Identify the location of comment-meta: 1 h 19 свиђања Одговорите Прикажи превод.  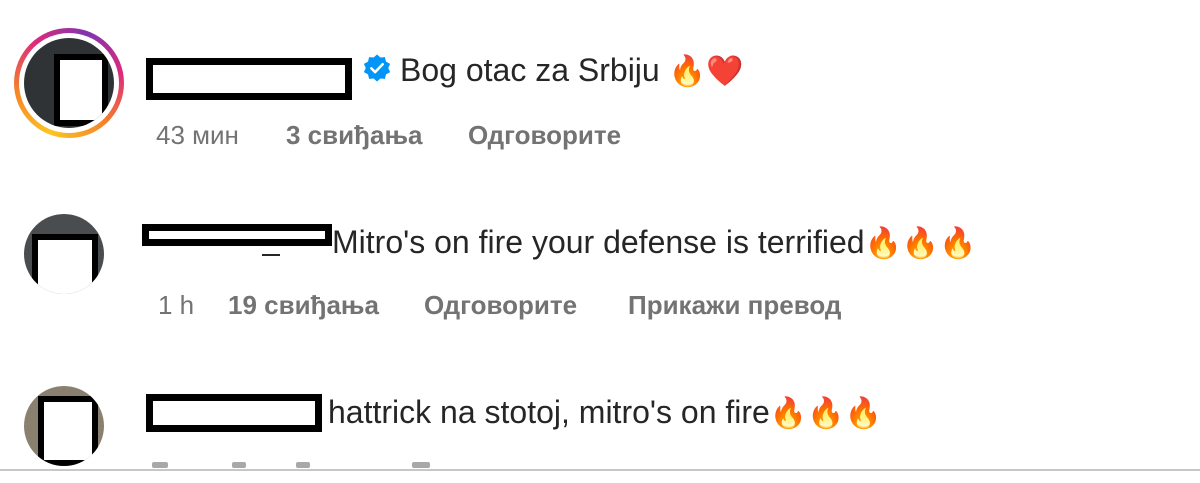
(500, 305).